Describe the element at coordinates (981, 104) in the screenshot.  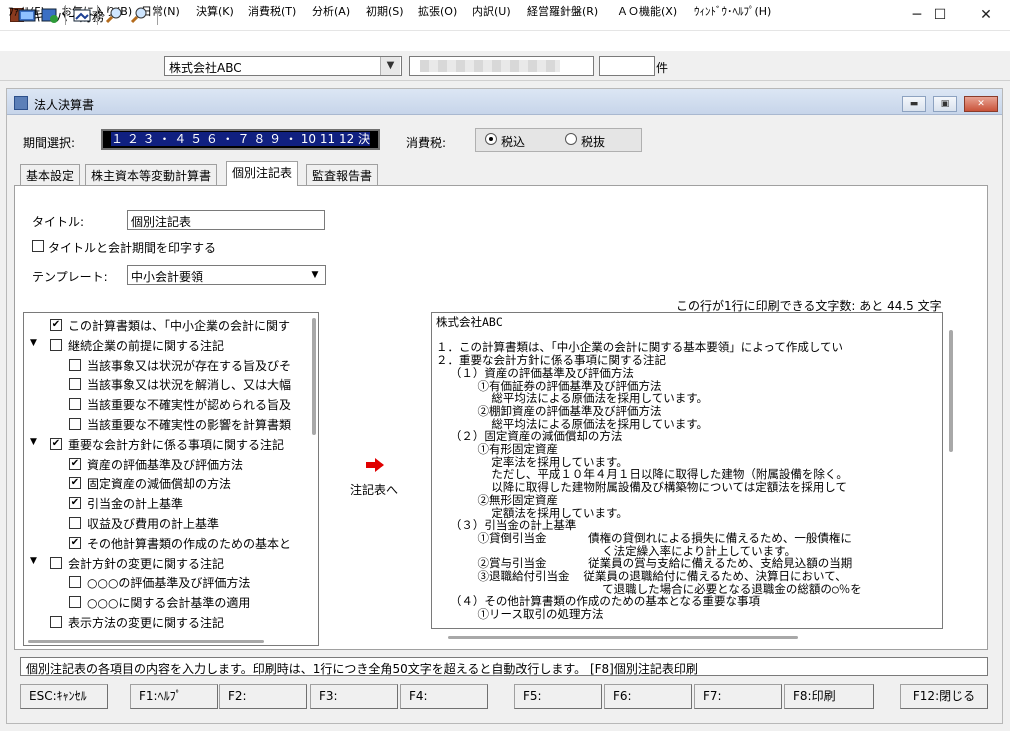
I see `child-close-button: ✕` at that location.